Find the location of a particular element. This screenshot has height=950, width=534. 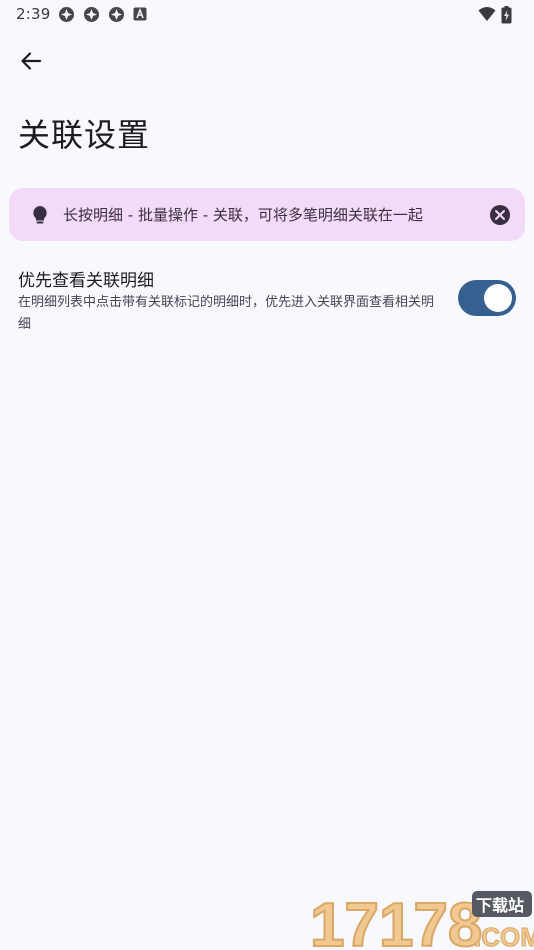

status-right is located at coordinates (498, 14).